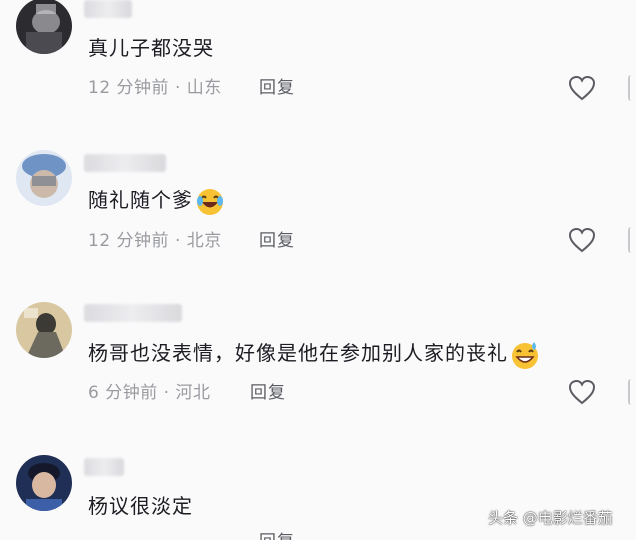 This screenshot has height=540, width=636. I want to click on comment-time: 6 分钟前, so click(123, 393).